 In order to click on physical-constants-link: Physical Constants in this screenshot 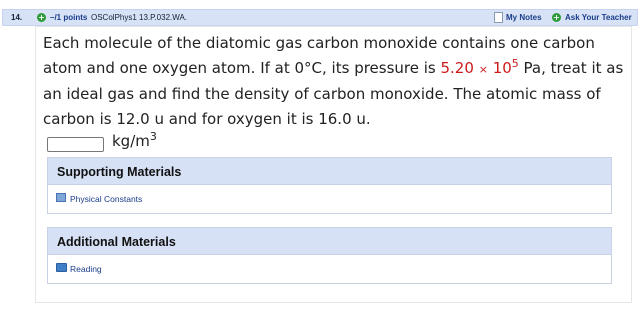, I will do `click(106, 199)`.